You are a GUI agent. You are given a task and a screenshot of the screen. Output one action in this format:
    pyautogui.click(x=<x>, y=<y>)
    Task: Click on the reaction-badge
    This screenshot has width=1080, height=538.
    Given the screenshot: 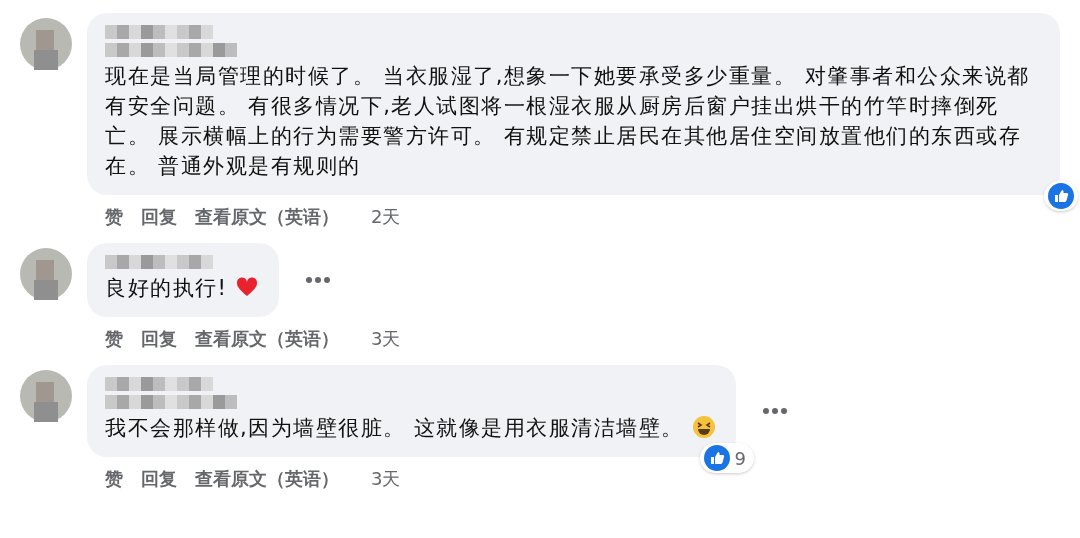 What is the action you would take?
    pyautogui.click(x=1061, y=196)
    